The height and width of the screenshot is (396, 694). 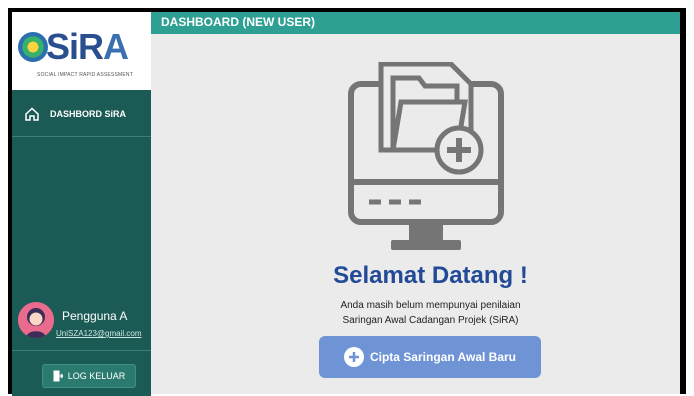 I want to click on user-name: Pengguna A, so click(x=95, y=316).